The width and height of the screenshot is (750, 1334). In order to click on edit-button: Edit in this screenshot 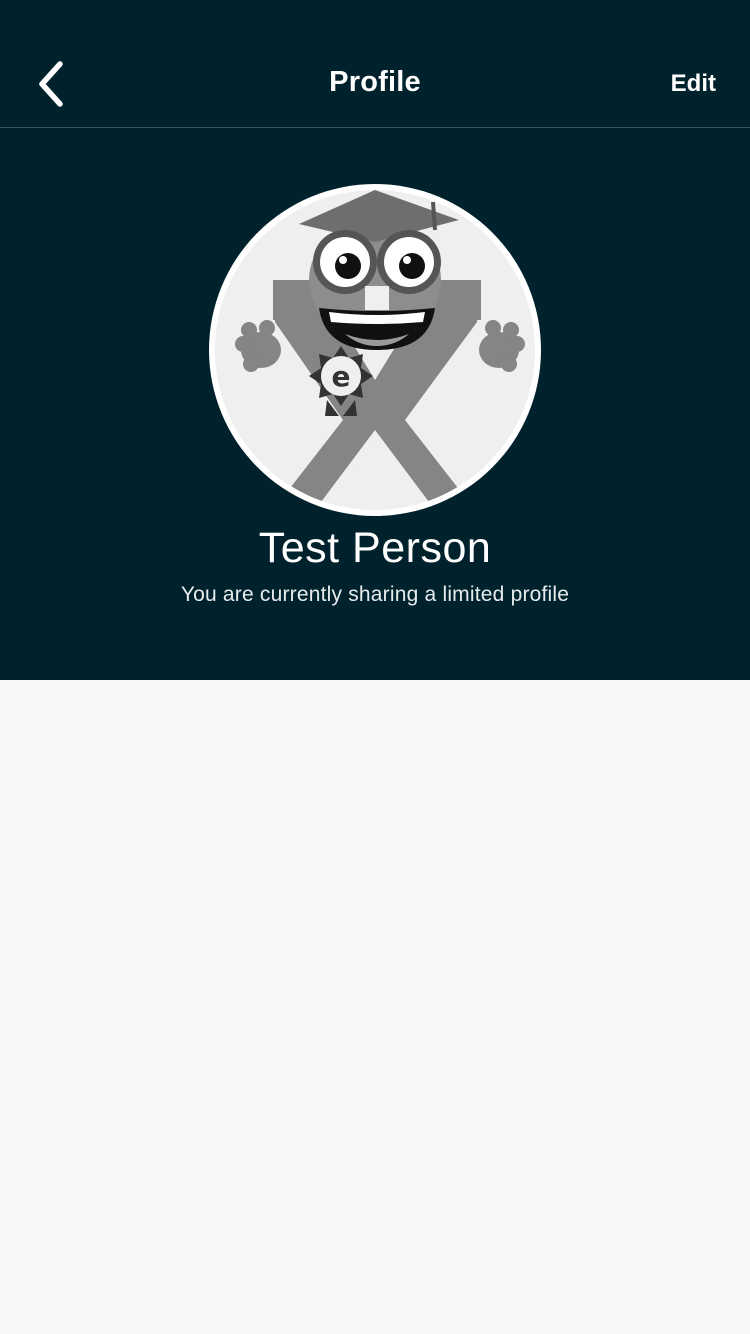, I will do `click(693, 84)`.